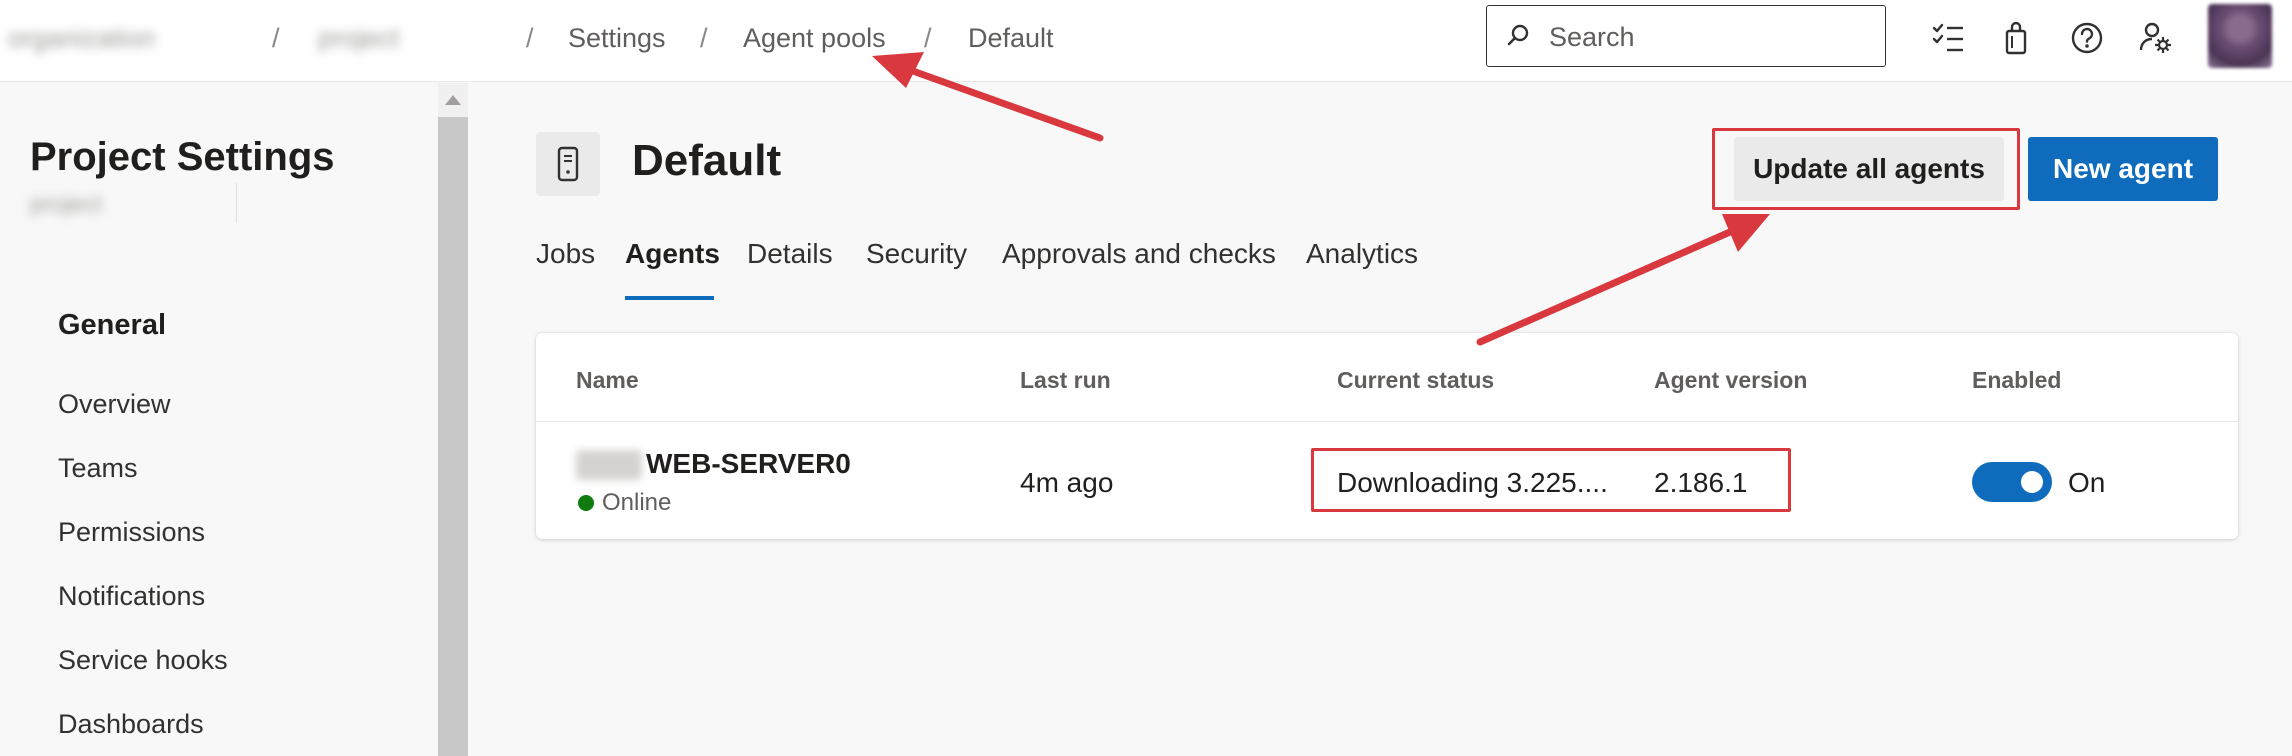 This screenshot has width=2292, height=756. I want to click on scrollbar-thumb, so click(453, 436).